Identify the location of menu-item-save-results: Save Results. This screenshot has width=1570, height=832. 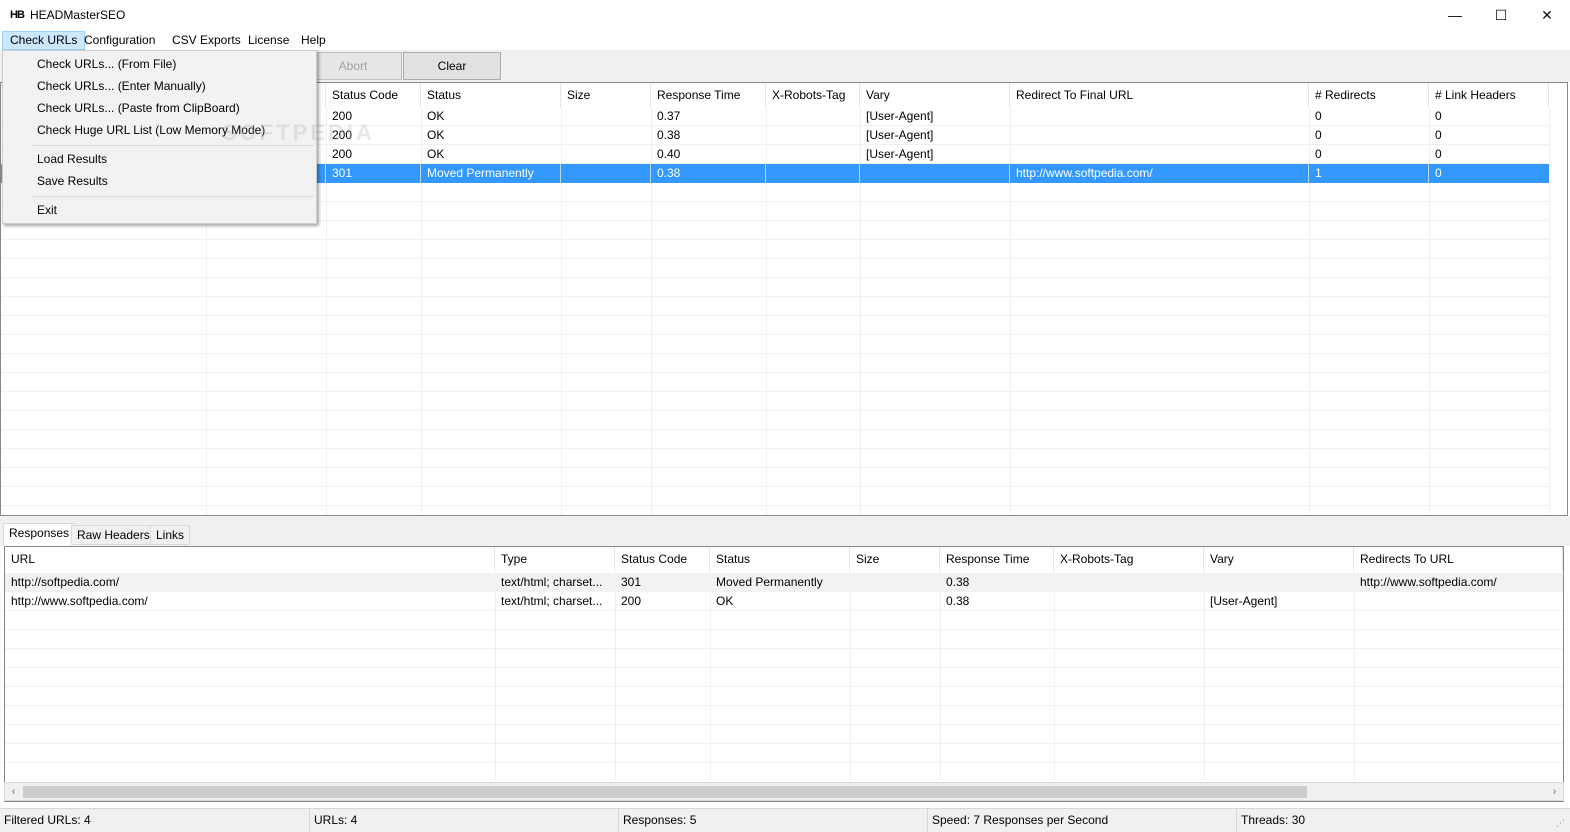
(159, 181).